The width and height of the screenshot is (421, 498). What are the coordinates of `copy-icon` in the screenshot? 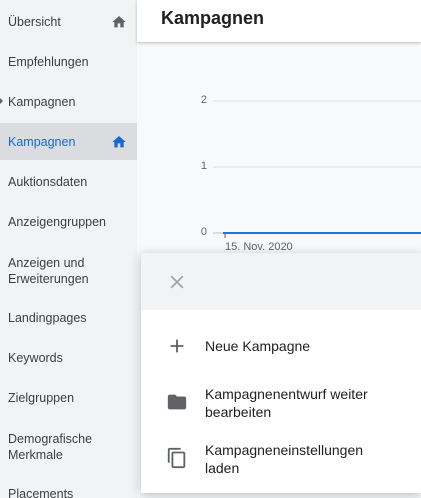 It's located at (176, 458).